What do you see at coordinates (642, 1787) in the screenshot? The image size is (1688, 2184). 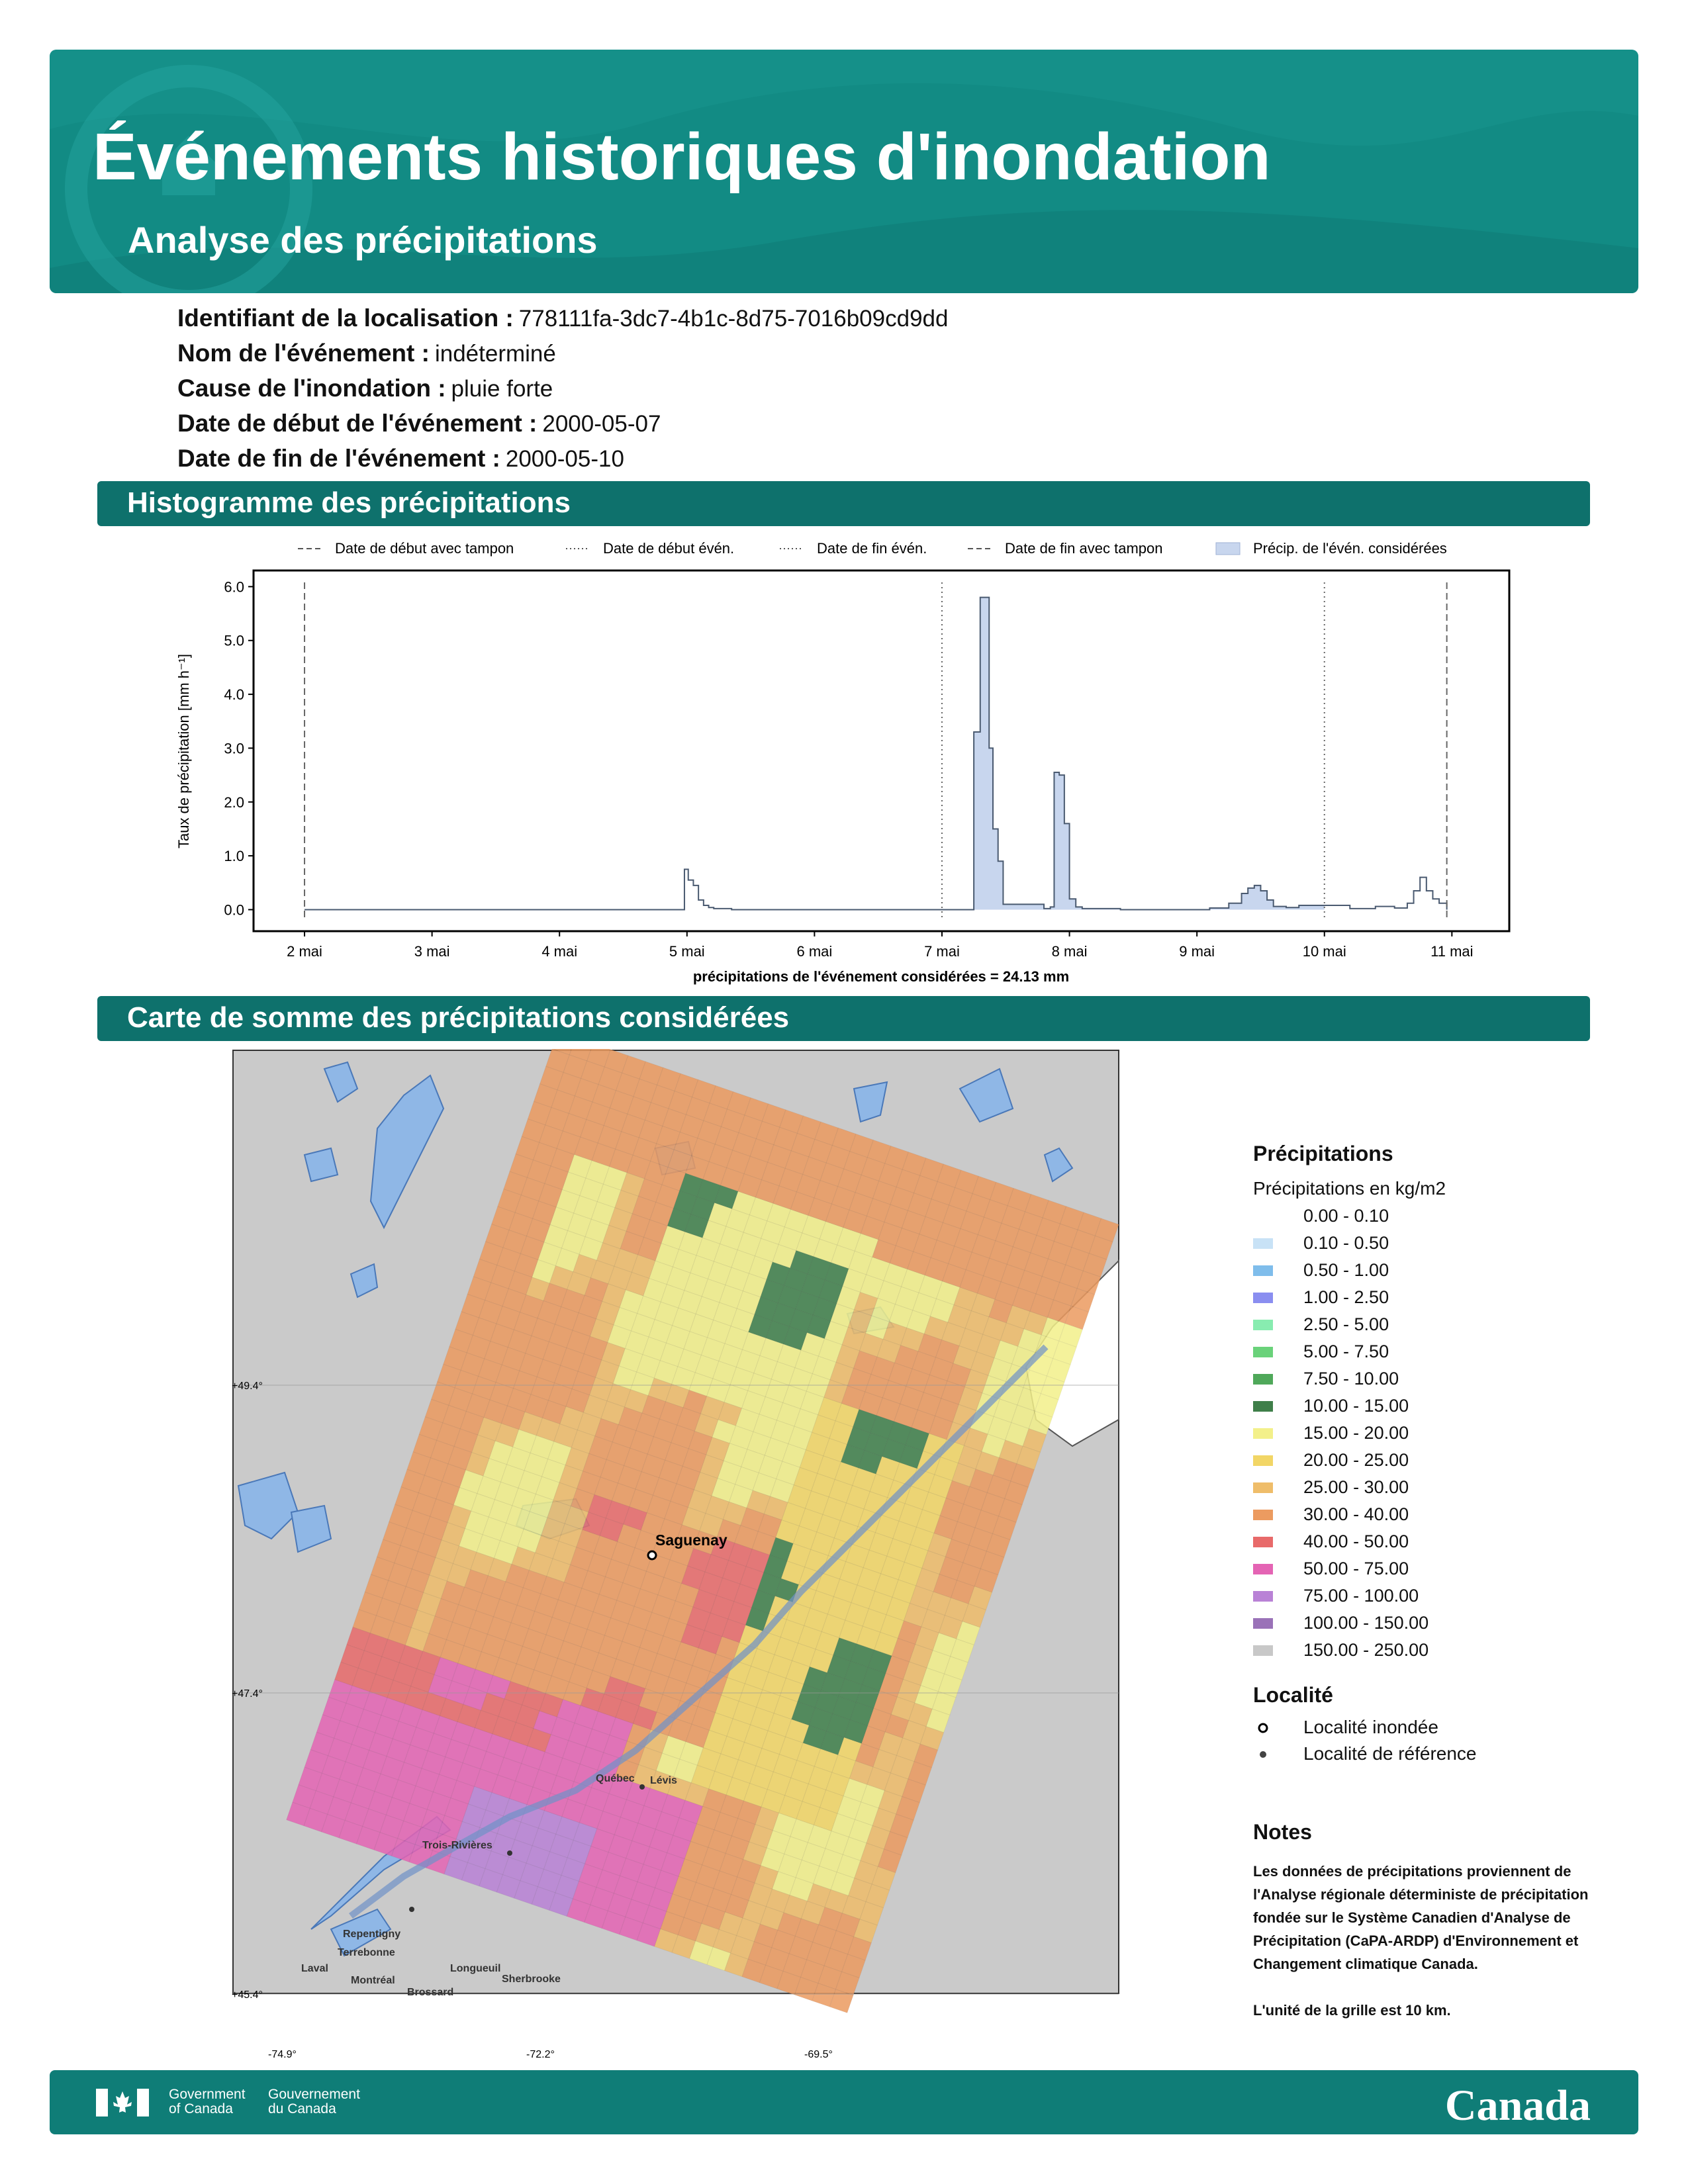 I see `quebec-marker` at bounding box center [642, 1787].